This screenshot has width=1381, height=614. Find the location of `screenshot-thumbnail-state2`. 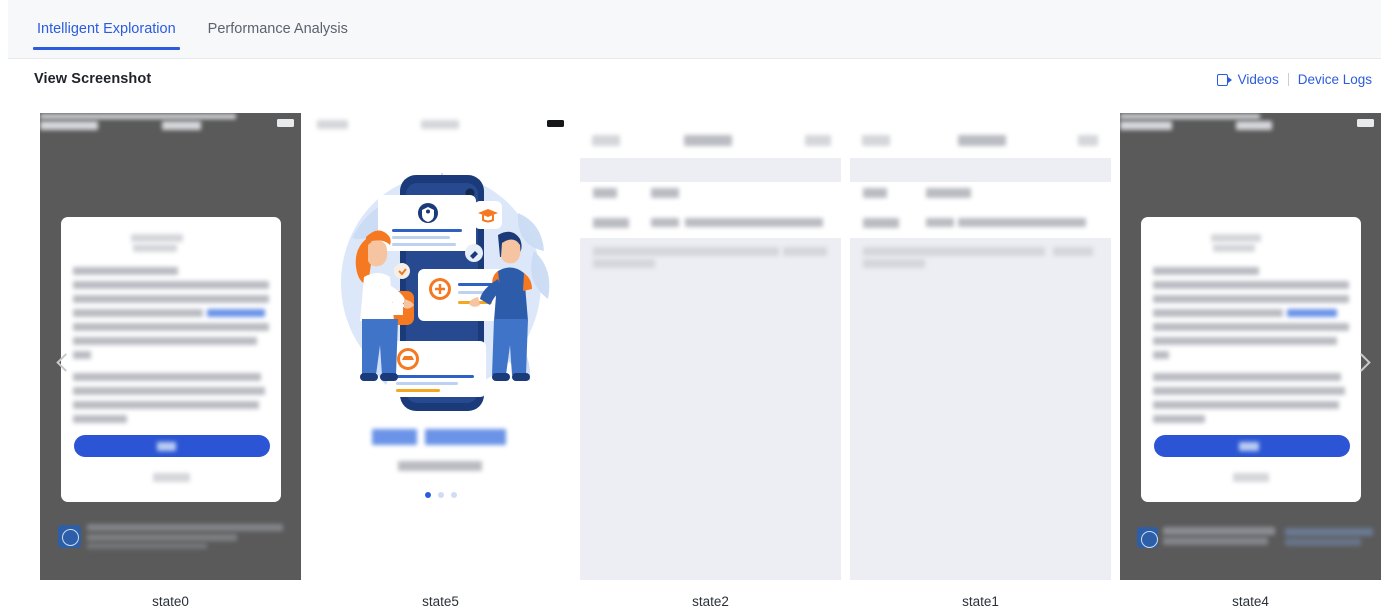

screenshot-thumbnail-state2 is located at coordinates (710, 346).